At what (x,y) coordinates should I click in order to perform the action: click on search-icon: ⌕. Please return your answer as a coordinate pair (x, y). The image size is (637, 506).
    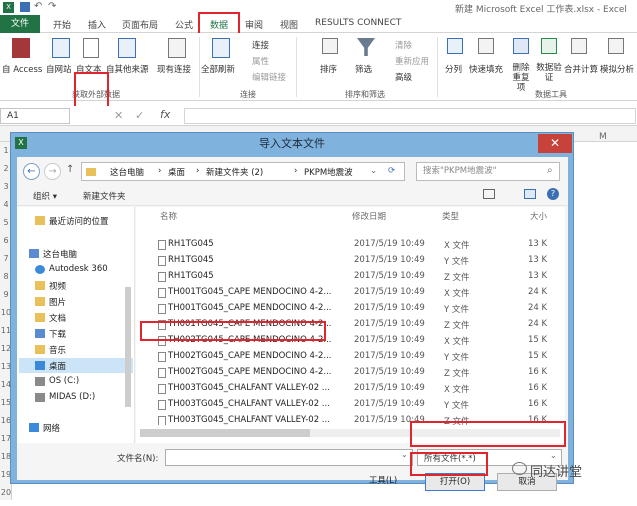
    Looking at the image, I should click on (550, 170).